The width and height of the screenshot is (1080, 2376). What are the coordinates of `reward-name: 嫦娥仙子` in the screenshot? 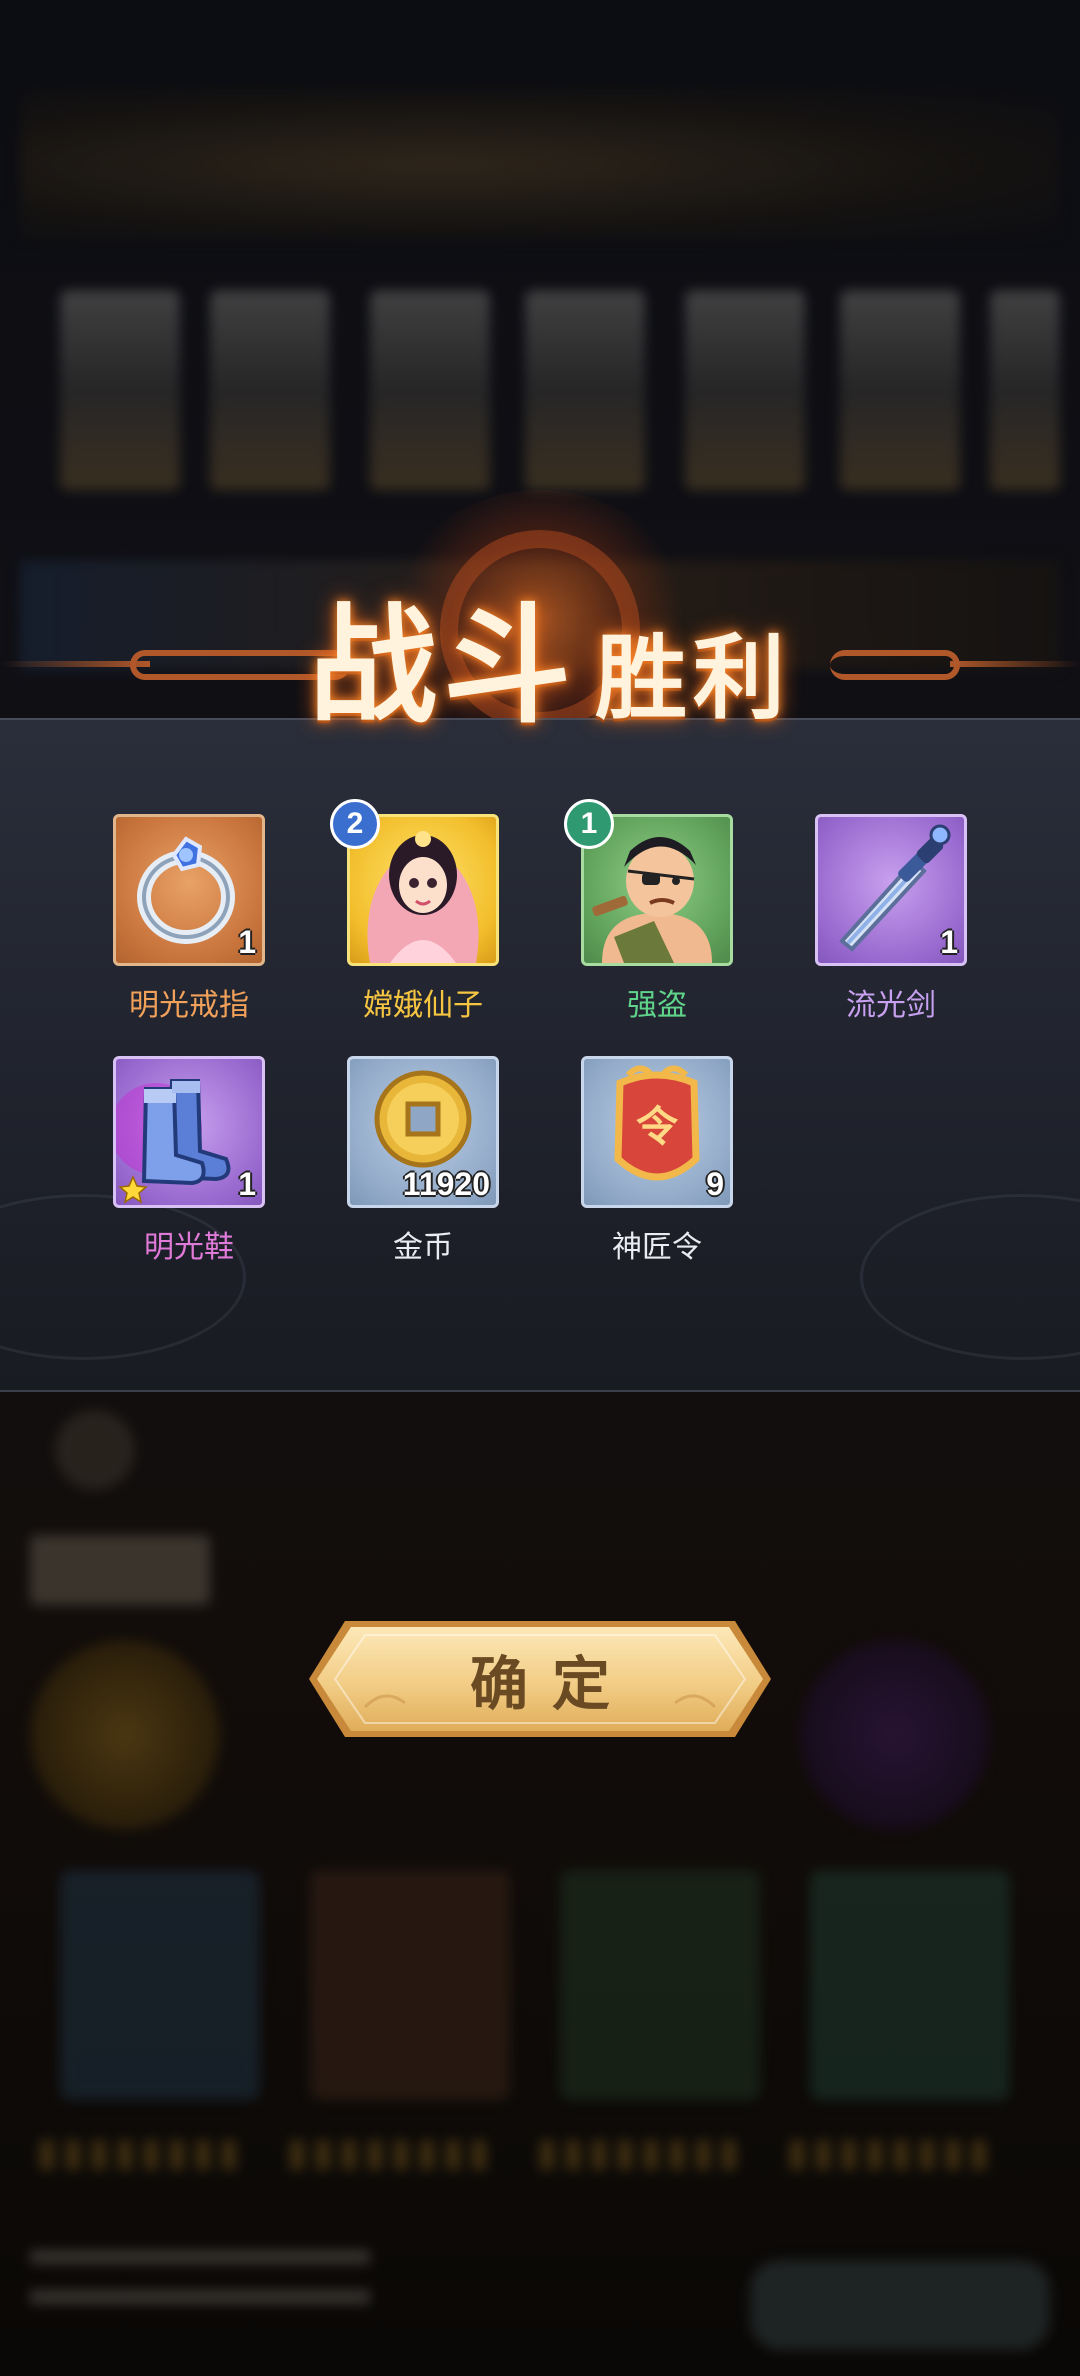 It's located at (423, 1005).